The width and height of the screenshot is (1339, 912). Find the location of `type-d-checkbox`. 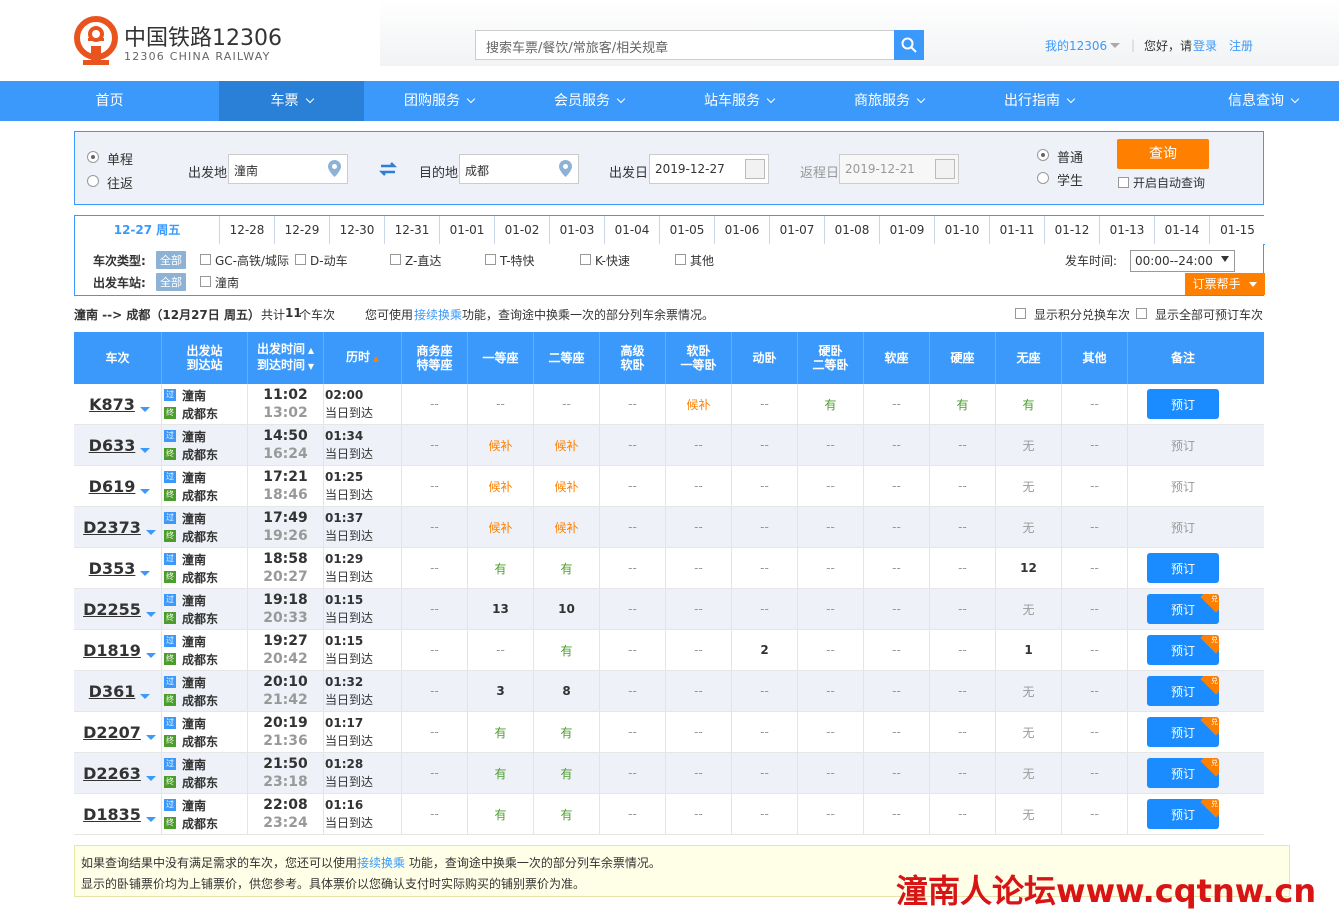

type-d-checkbox is located at coordinates (300, 259).